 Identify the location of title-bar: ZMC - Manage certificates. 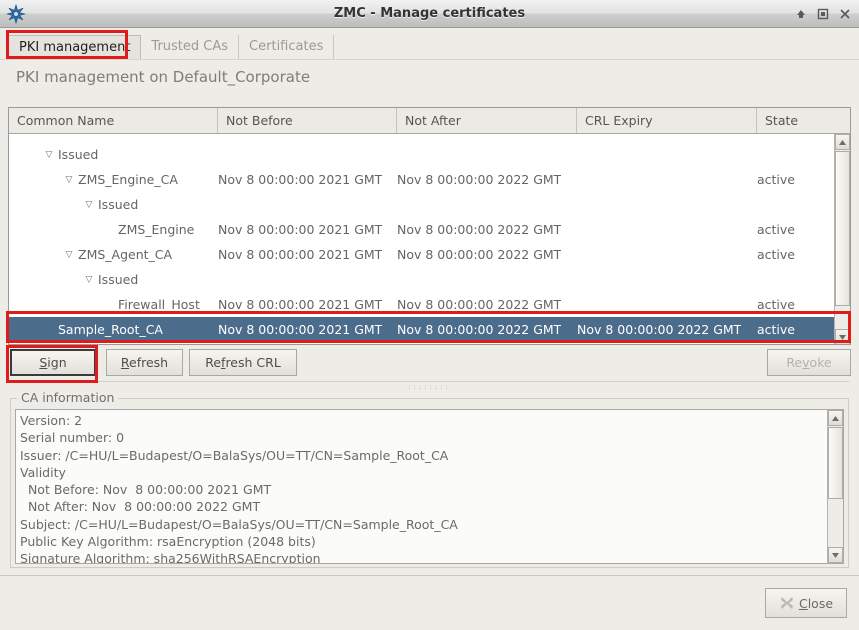
(429, 14).